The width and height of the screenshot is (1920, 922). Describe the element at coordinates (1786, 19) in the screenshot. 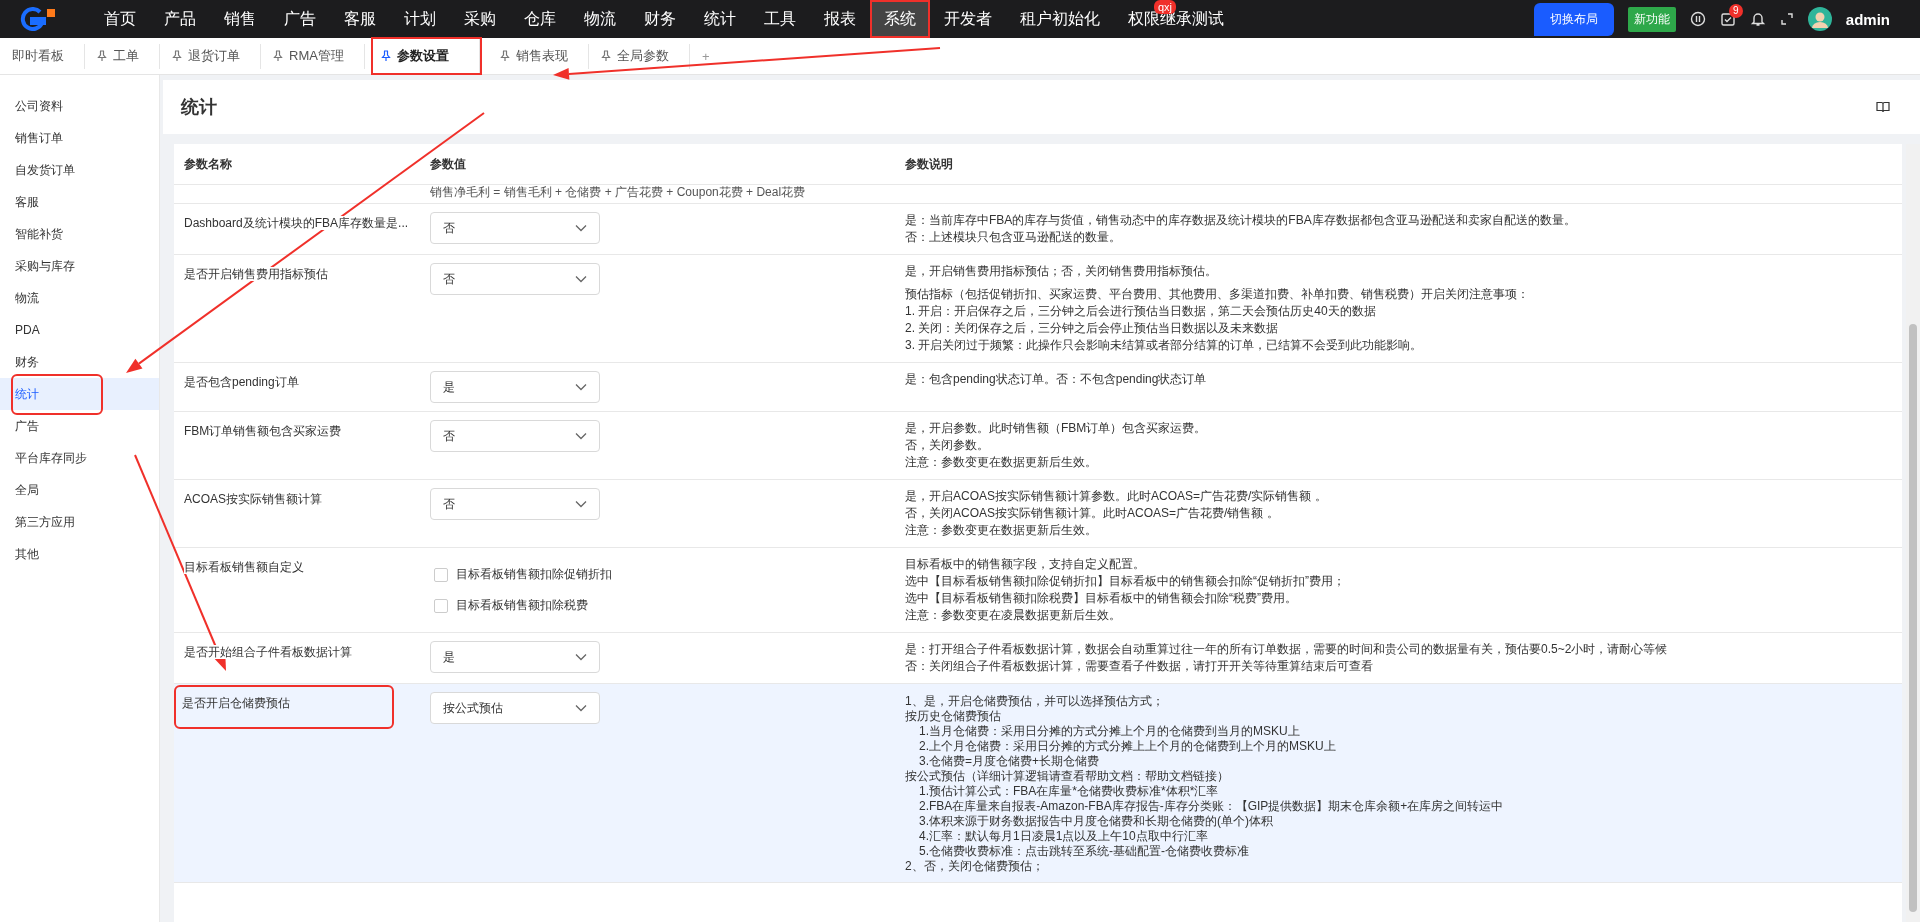

I see `expand-icon` at that location.